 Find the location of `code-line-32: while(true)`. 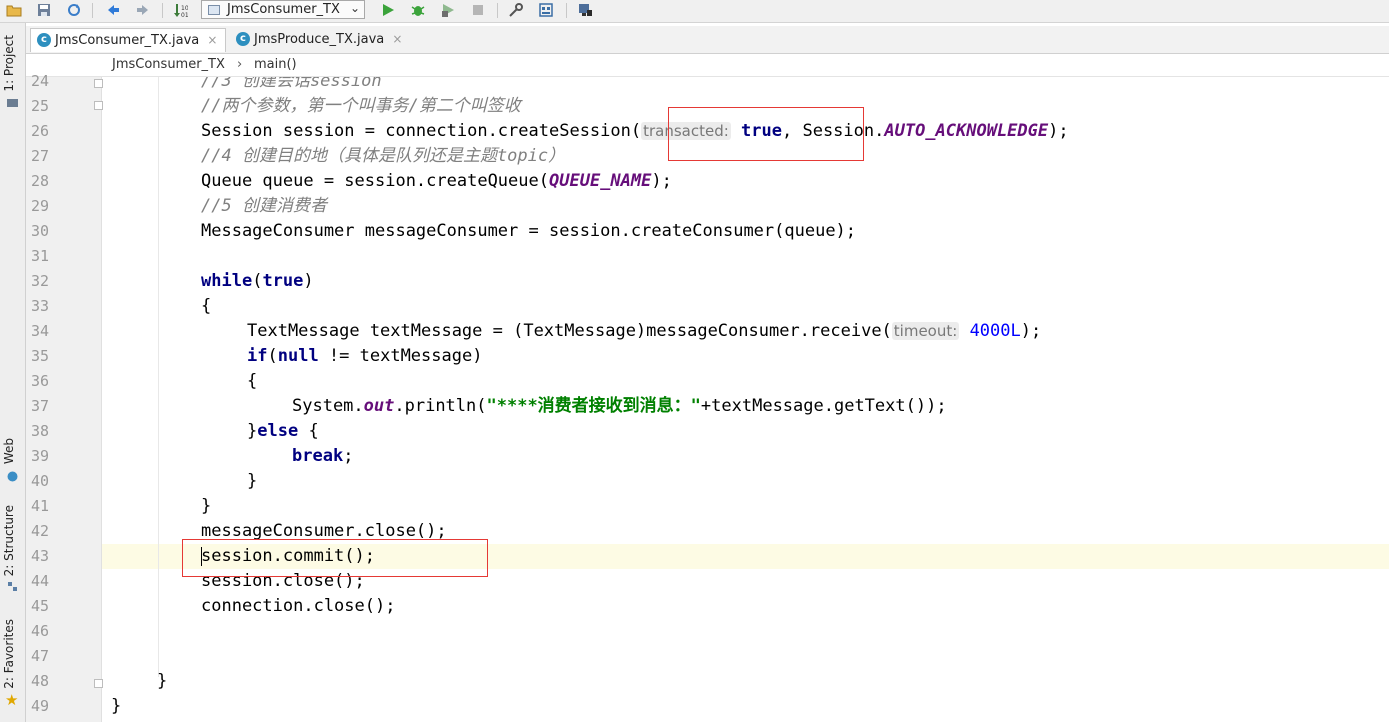

code-line-32: while(true) is located at coordinates (257, 281).